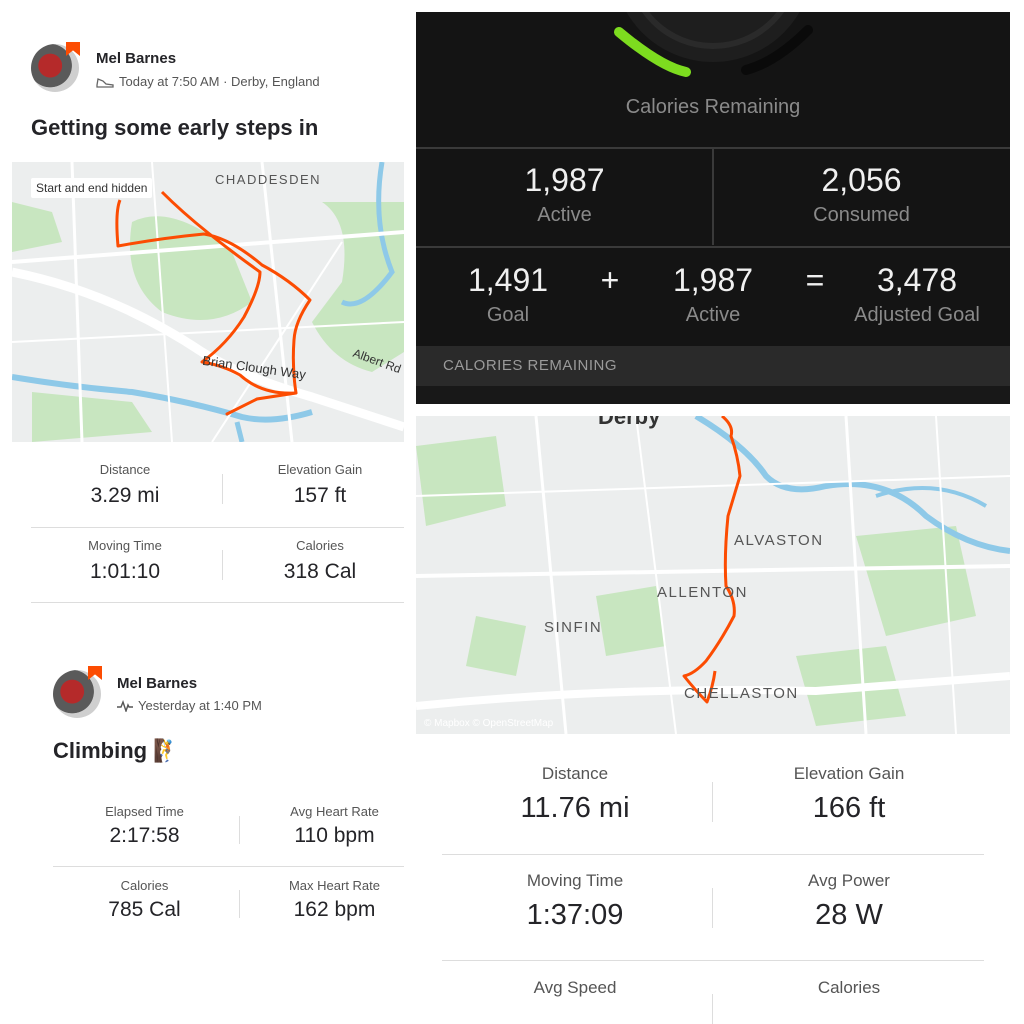  I want to click on map-label-sinfin: SINFIN, so click(573, 627).